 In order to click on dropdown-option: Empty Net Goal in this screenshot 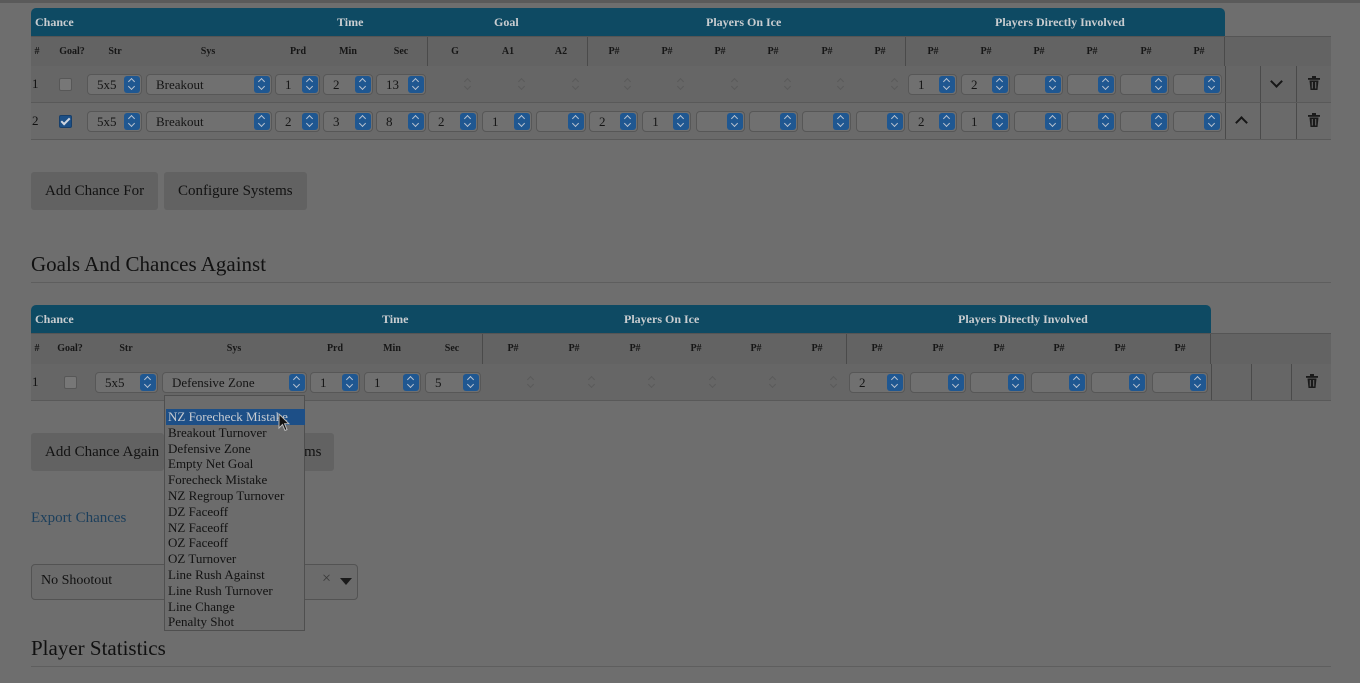, I will do `click(210, 464)`.